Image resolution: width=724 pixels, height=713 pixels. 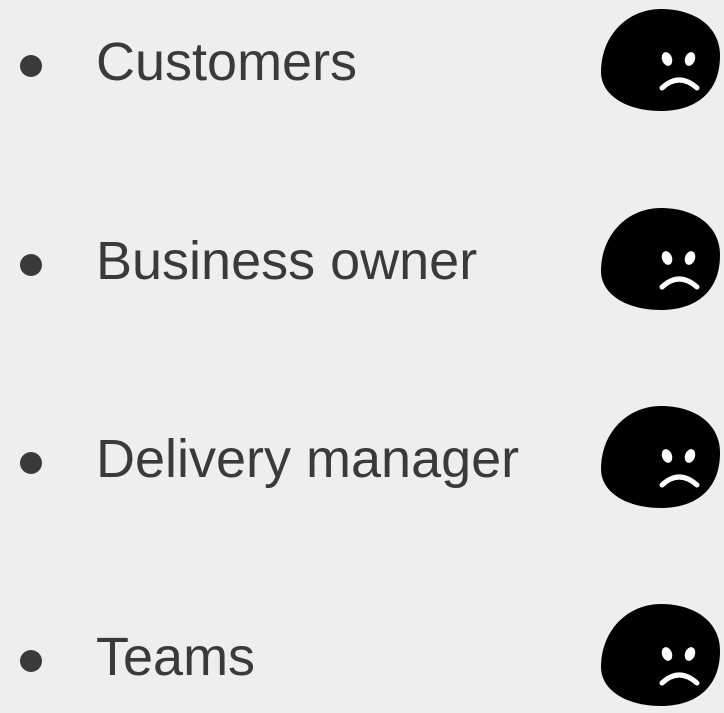 What do you see at coordinates (227, 62) in the screenshot?
I see `list-item-label: Customers` at bounding box center [227, 62].